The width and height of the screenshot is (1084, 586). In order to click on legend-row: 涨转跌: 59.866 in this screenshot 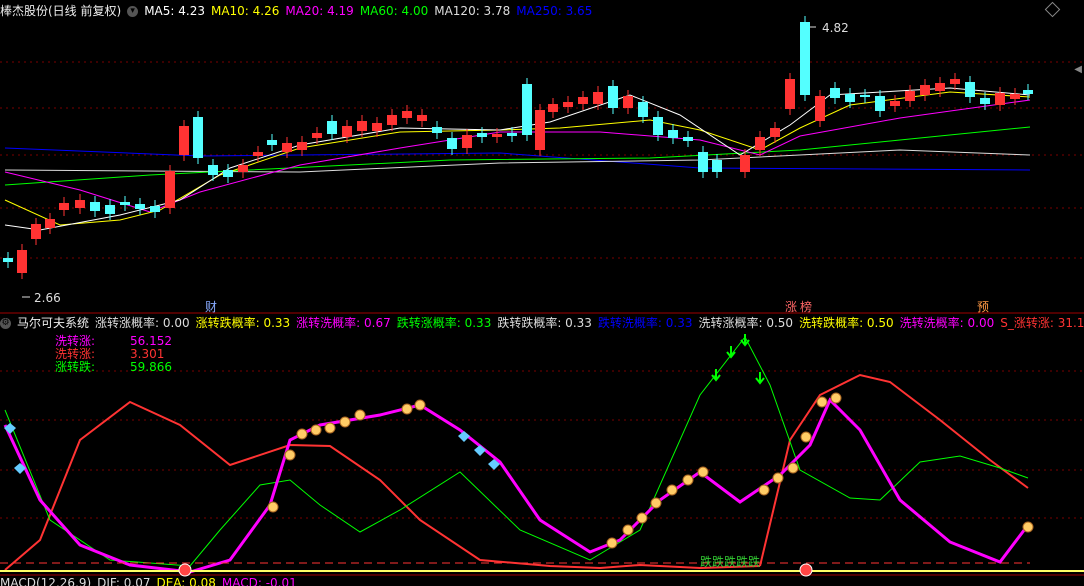, I will do `click(113, 367)`.